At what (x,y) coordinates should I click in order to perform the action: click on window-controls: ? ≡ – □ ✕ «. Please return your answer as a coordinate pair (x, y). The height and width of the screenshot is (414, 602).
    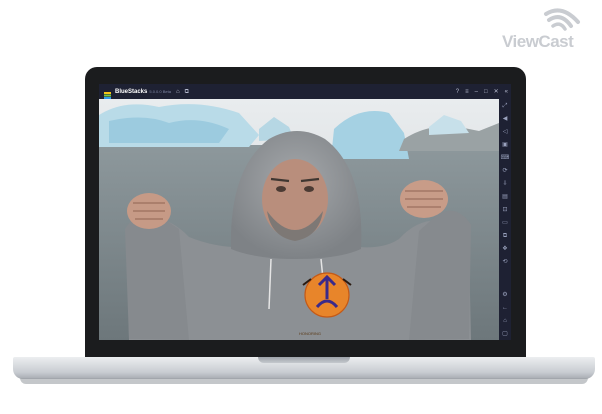
    Looking at the image, I should click on (479, 92).